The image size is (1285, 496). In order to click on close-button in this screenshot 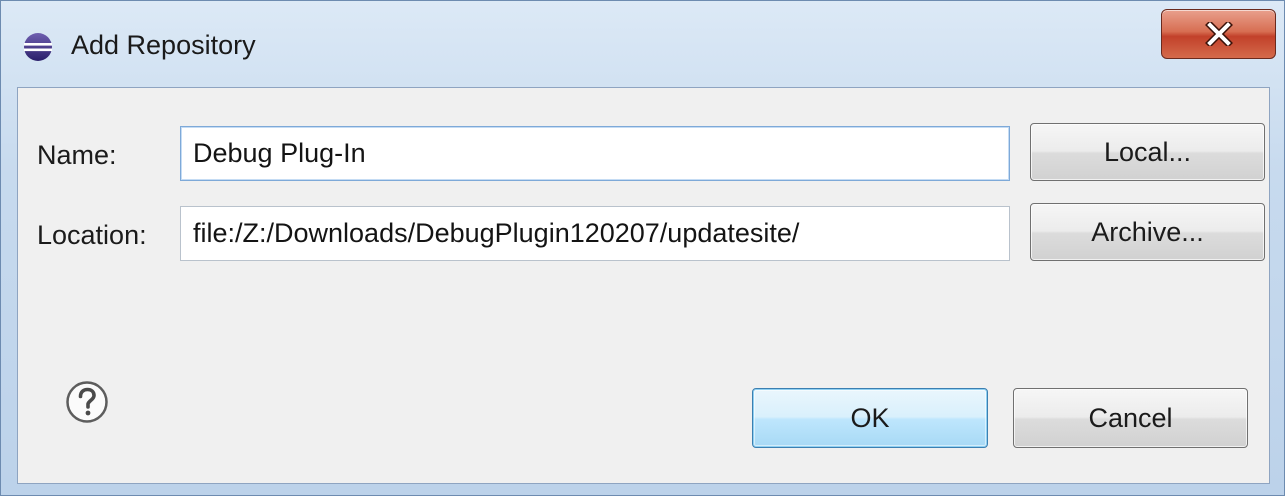, I will do `click(1218, 34)`.